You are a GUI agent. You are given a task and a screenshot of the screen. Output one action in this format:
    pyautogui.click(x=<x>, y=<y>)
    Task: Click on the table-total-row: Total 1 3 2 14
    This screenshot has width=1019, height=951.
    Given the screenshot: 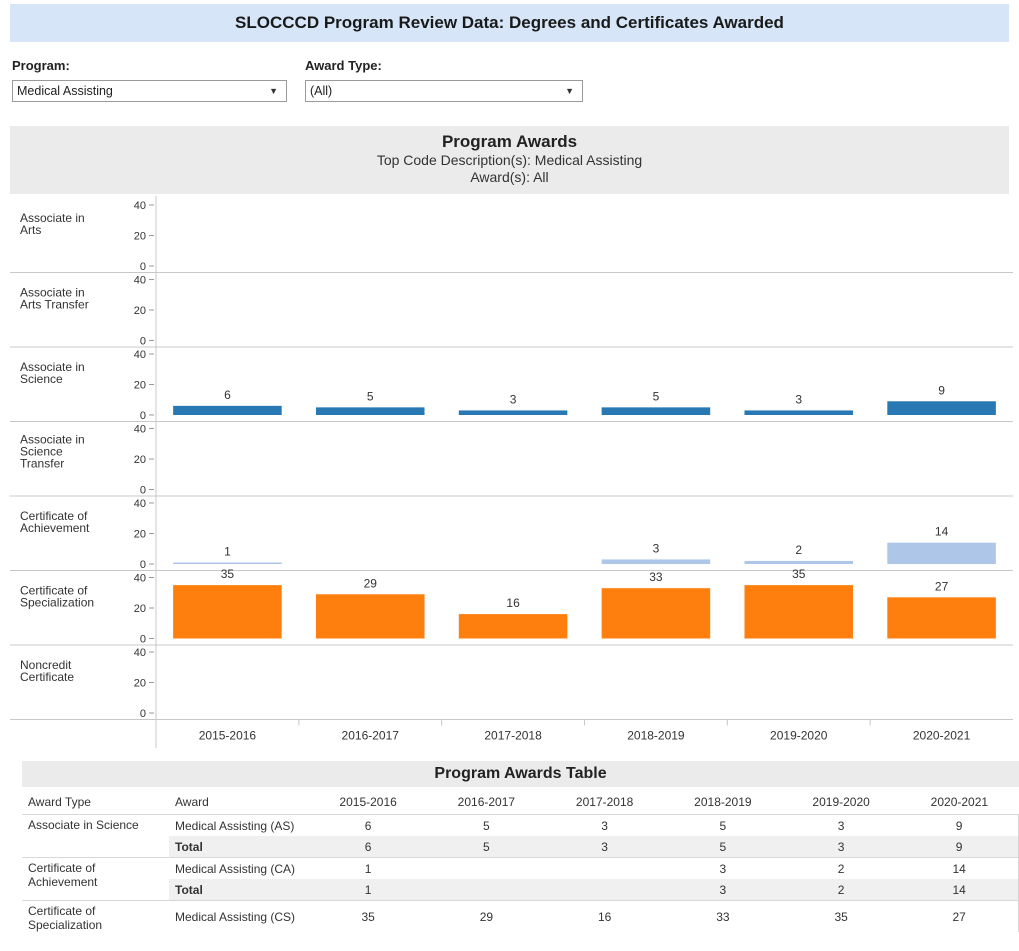 What is the action you would take?
    pyautogui.click(x=520, y=890)
    